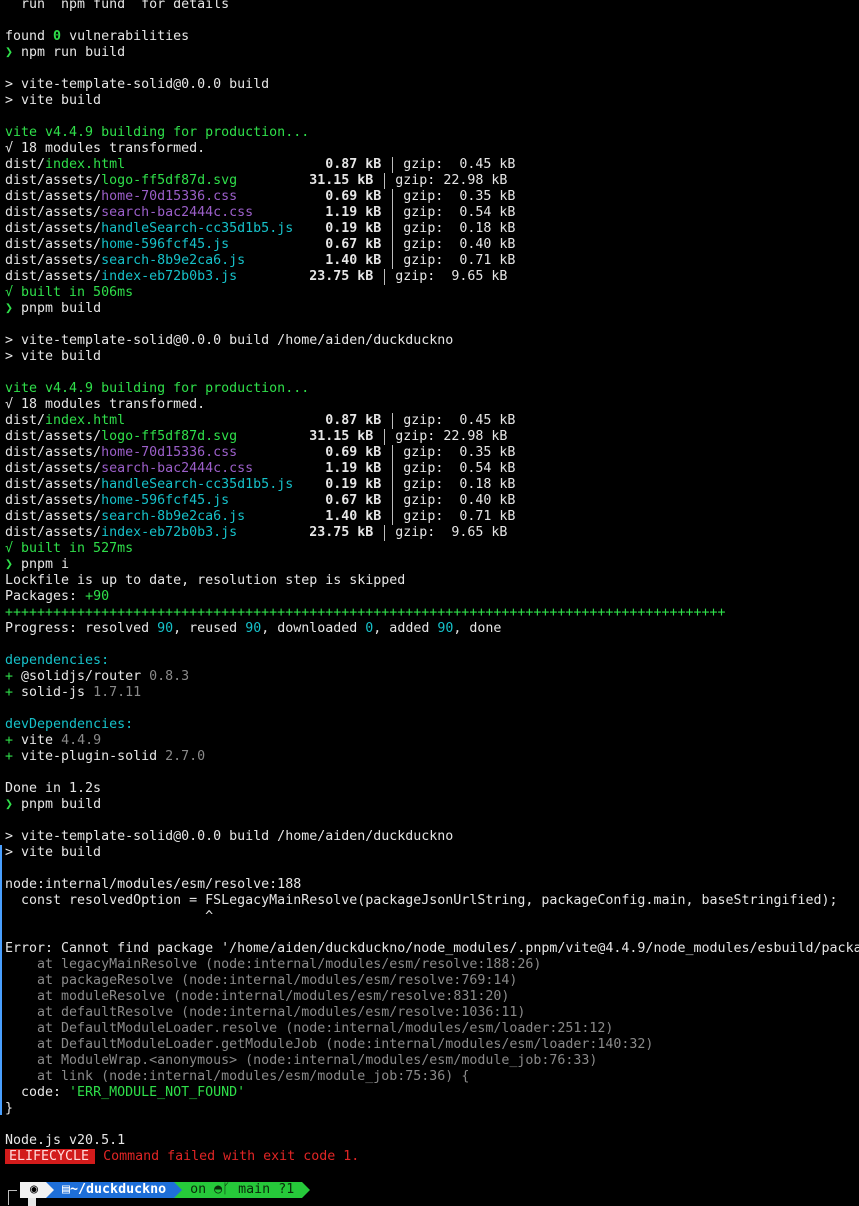 Image resolution: width=859 pixels, height=1206 pixels. I want to click on terminal-line: √ built in 506ms, so click(69, 292).